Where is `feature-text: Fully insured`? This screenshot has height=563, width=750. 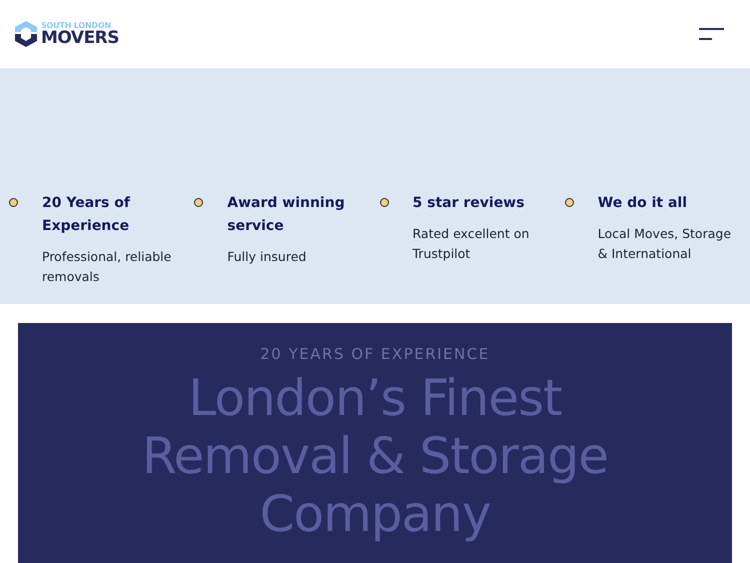 feature-text: Fully insured is located at coordinates (267, 257).